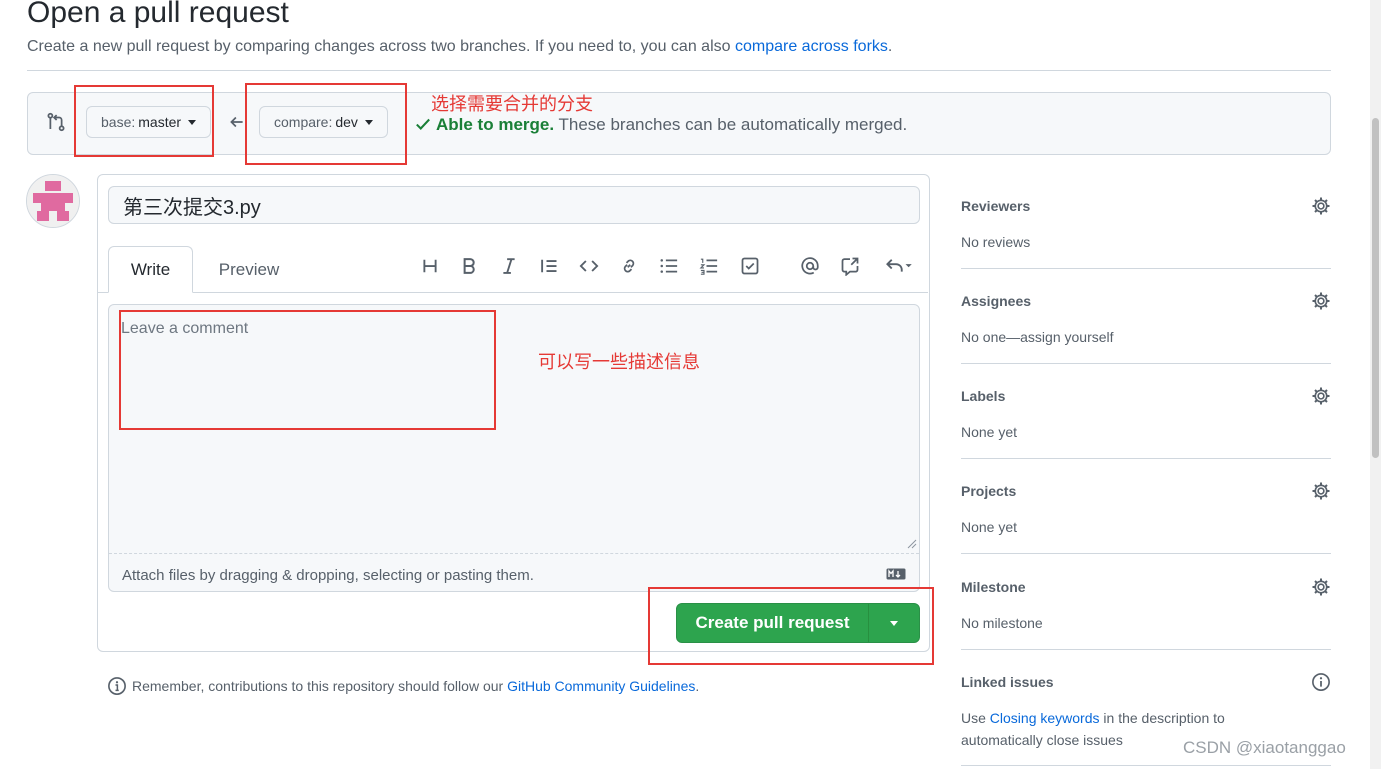 Image resolution: width=1381 pixels, height=769 pixels. Describe the element at coordinates (697, 686) in the screenshot. I see `guidelines-suffix: .` at that location.